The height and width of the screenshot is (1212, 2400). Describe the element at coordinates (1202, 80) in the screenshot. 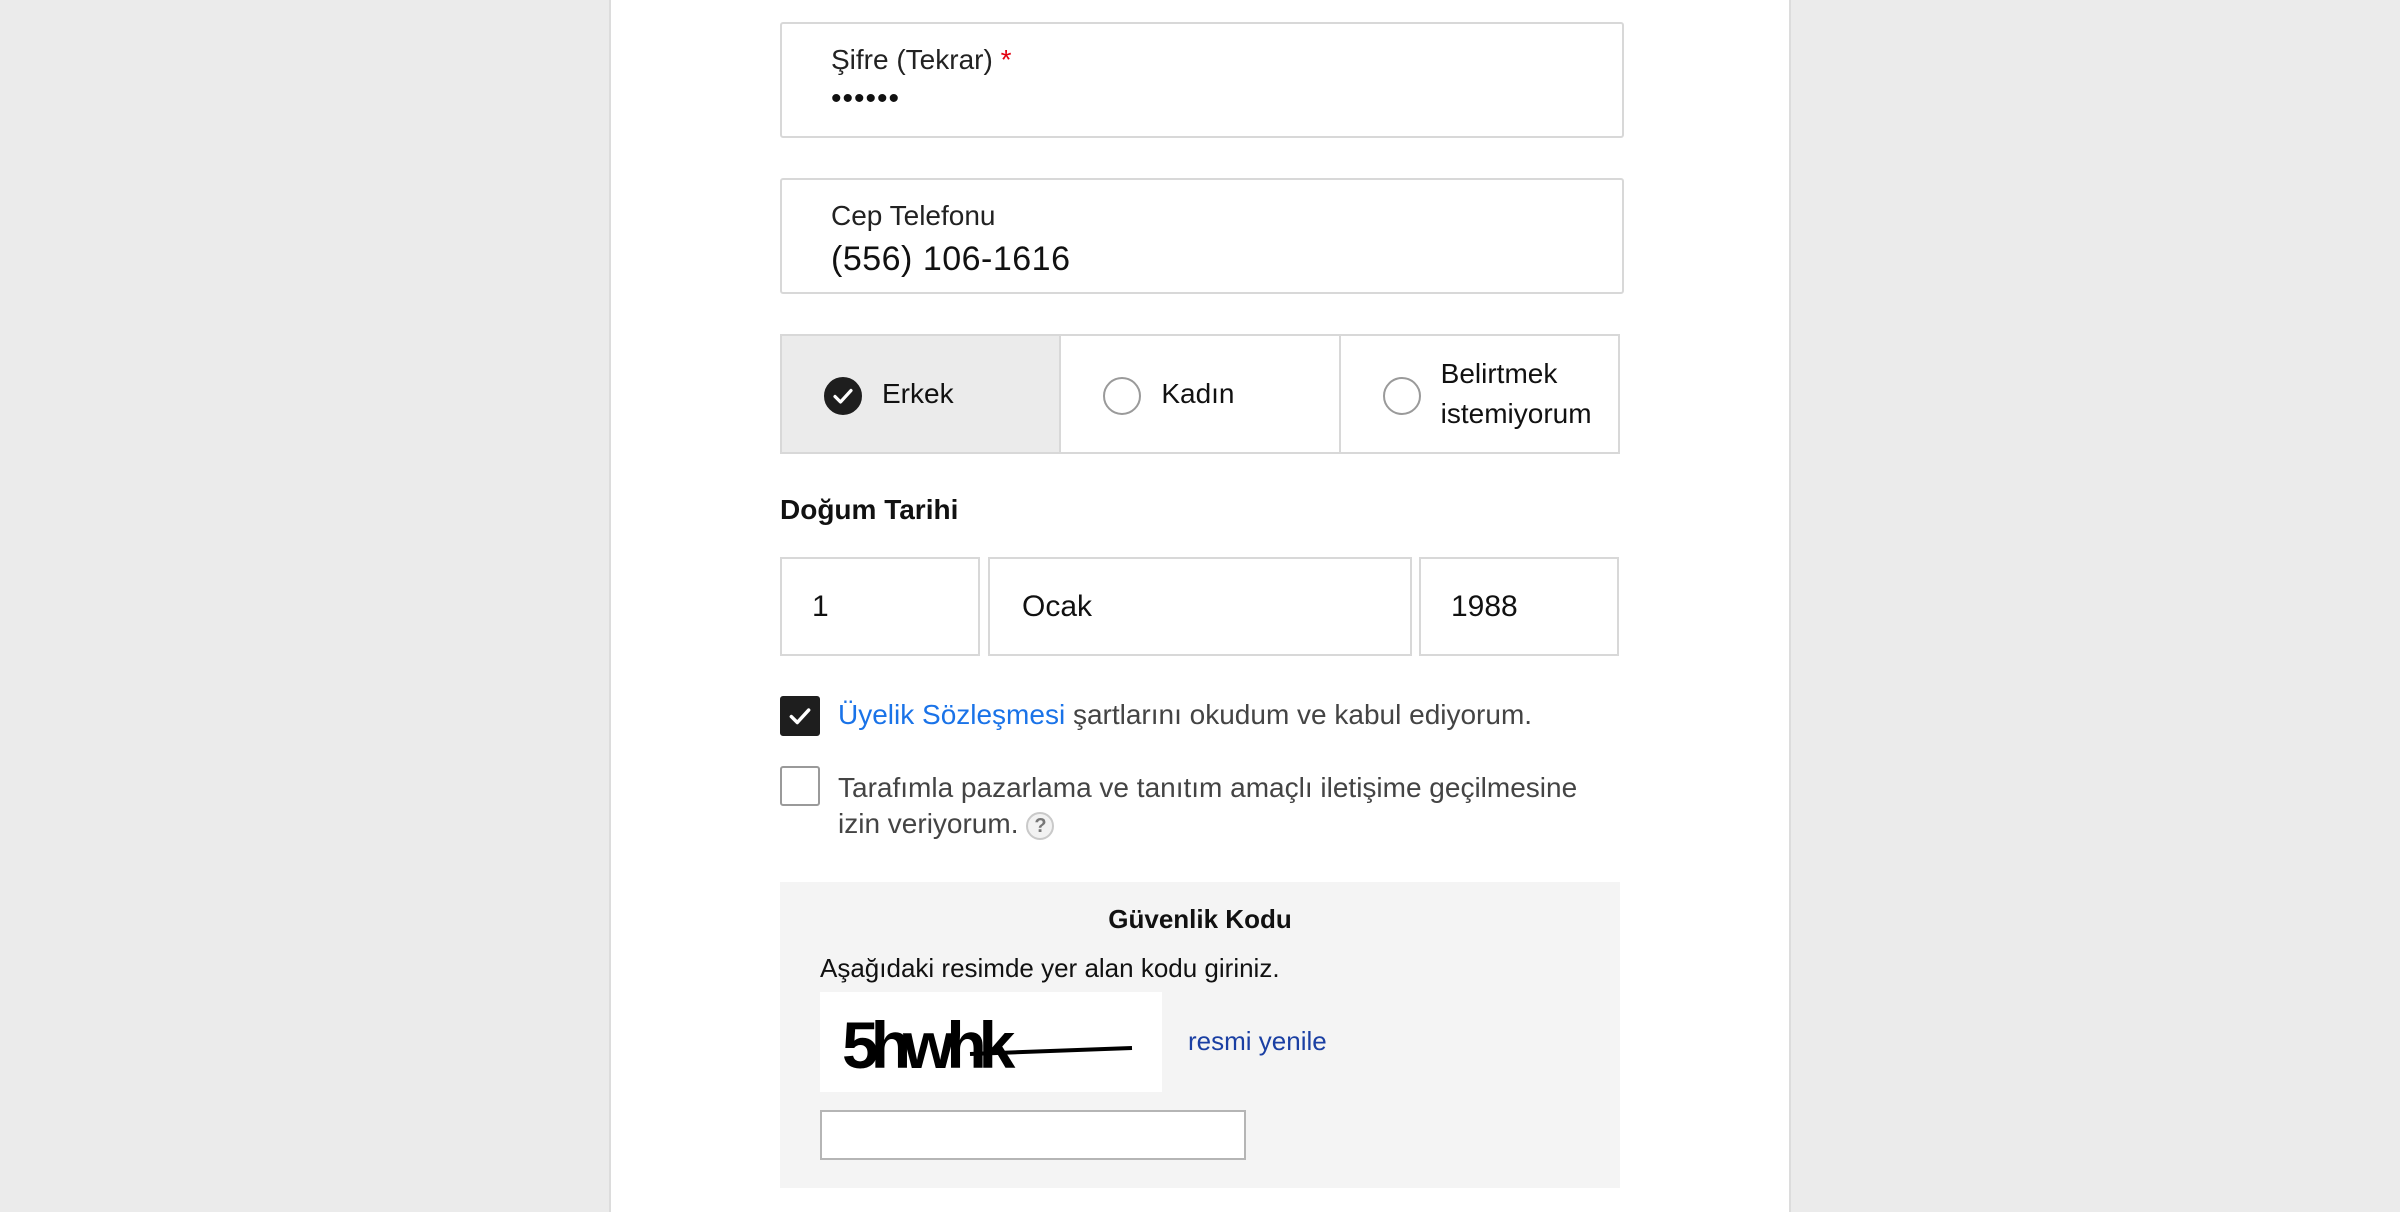

I see `password-repeat-field: Şifre (Tekrar) * ••••••` at that location.